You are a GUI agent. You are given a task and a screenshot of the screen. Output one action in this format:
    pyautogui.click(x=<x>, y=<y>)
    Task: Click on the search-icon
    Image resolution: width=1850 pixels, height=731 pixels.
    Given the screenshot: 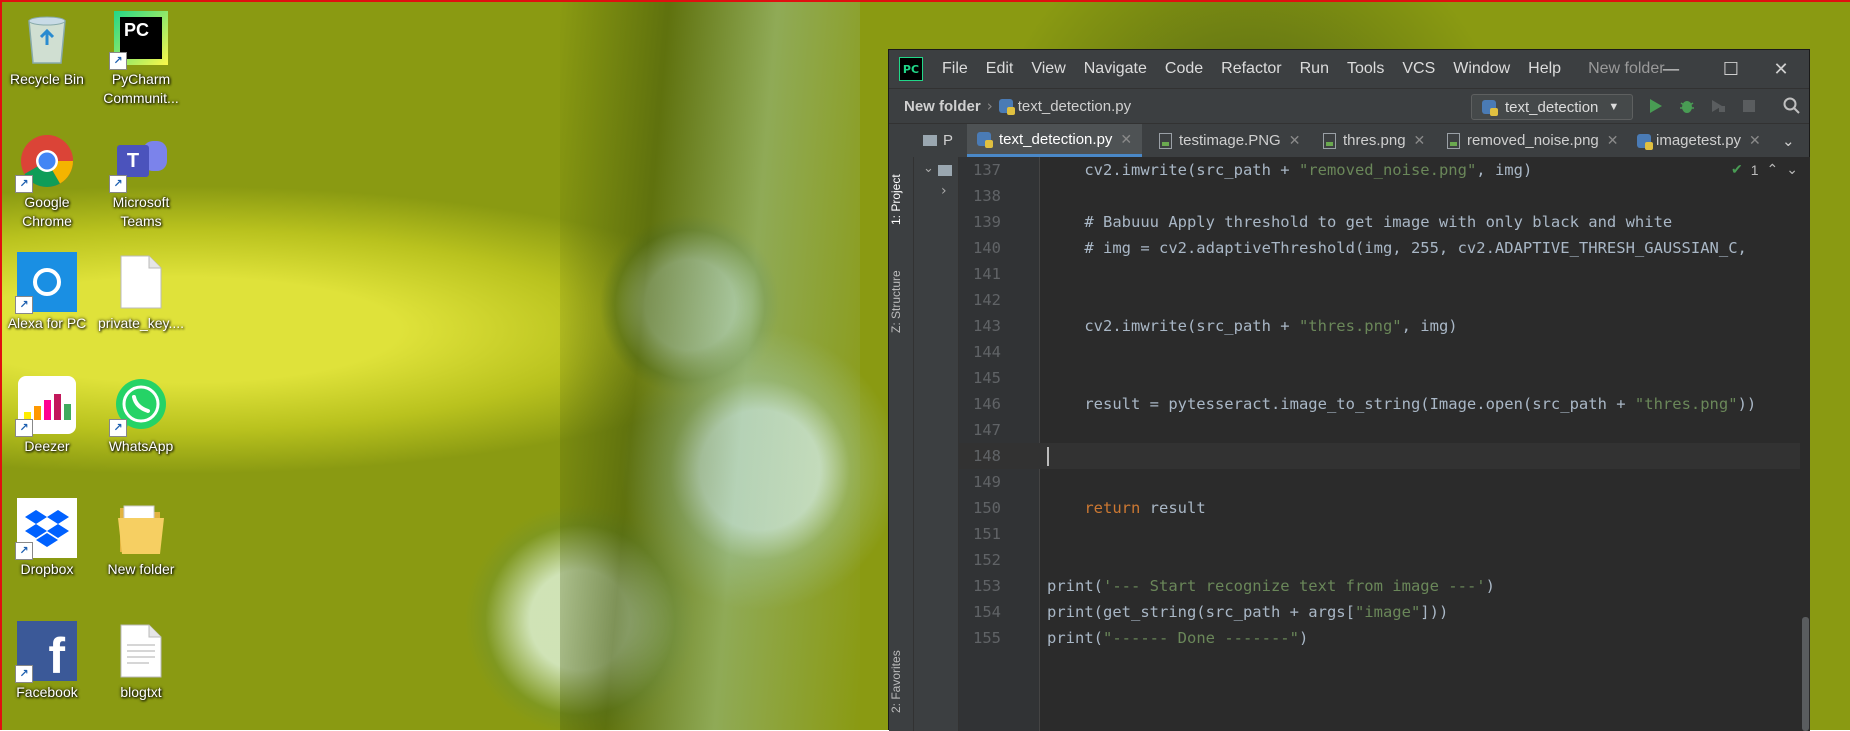 What is the action you would take?
    pyautogui.click(x=1792, y=106)
    